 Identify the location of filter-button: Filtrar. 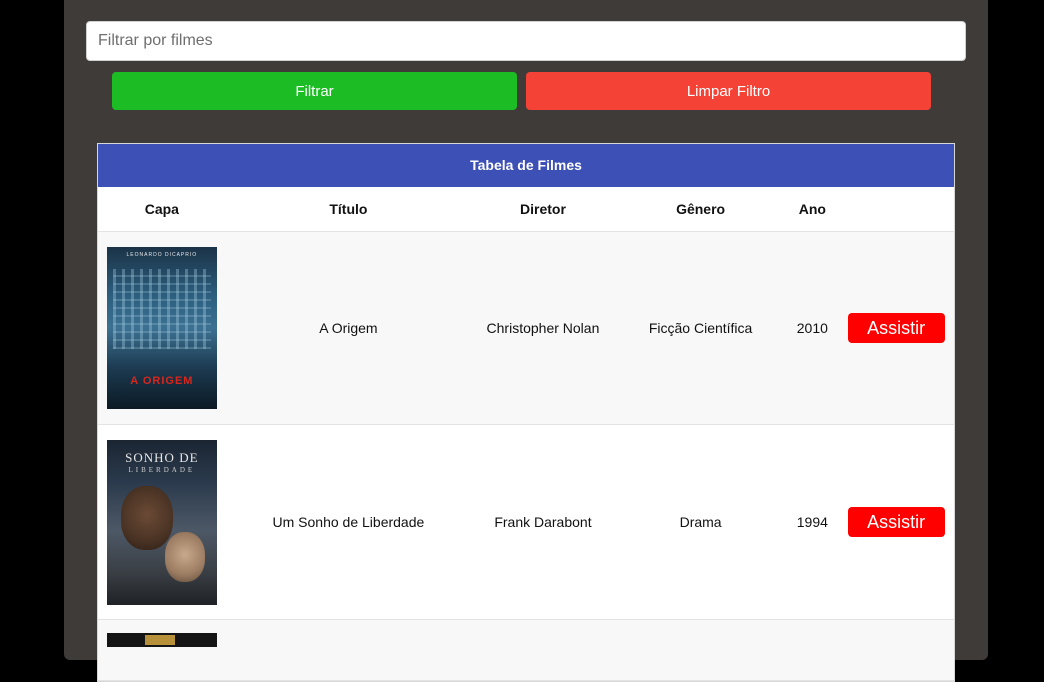
(314, 91).